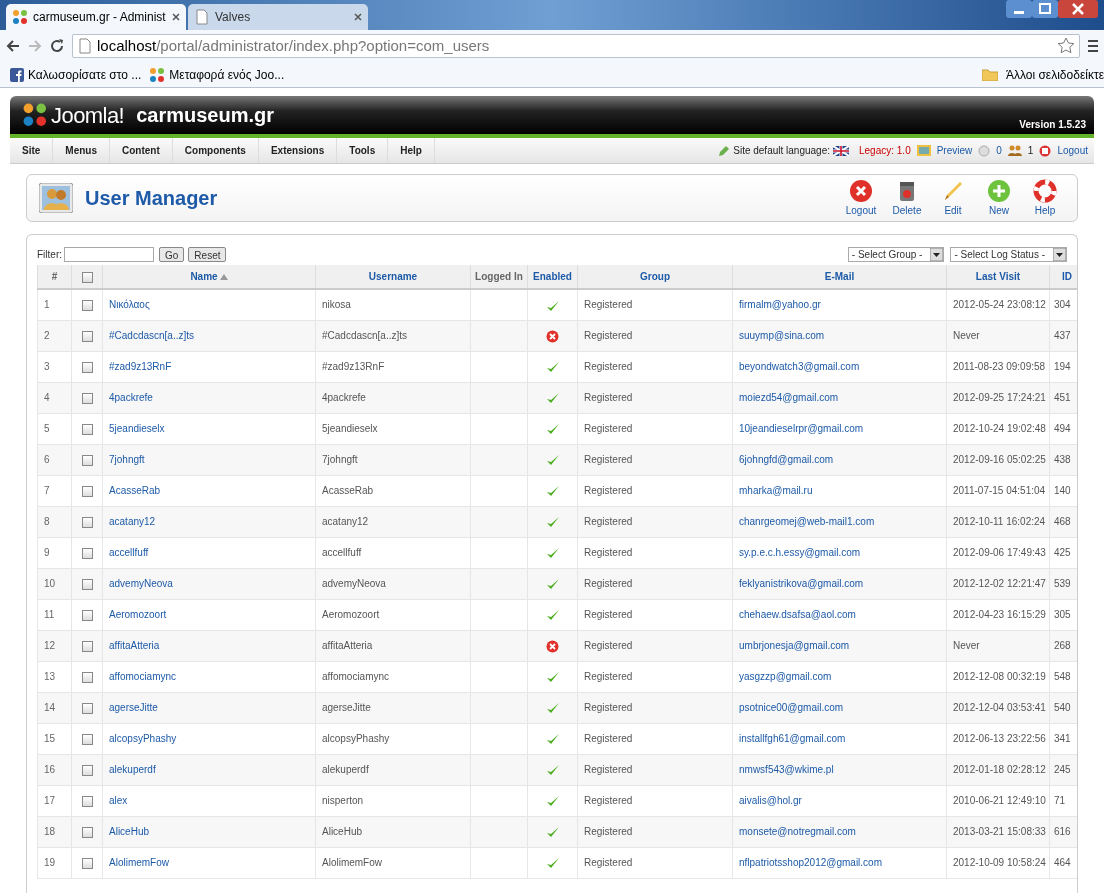  What do you see at coordinates (954, 150) in the screenshot?
I see `preview-link: Preview` at bounding box center [954, 150].